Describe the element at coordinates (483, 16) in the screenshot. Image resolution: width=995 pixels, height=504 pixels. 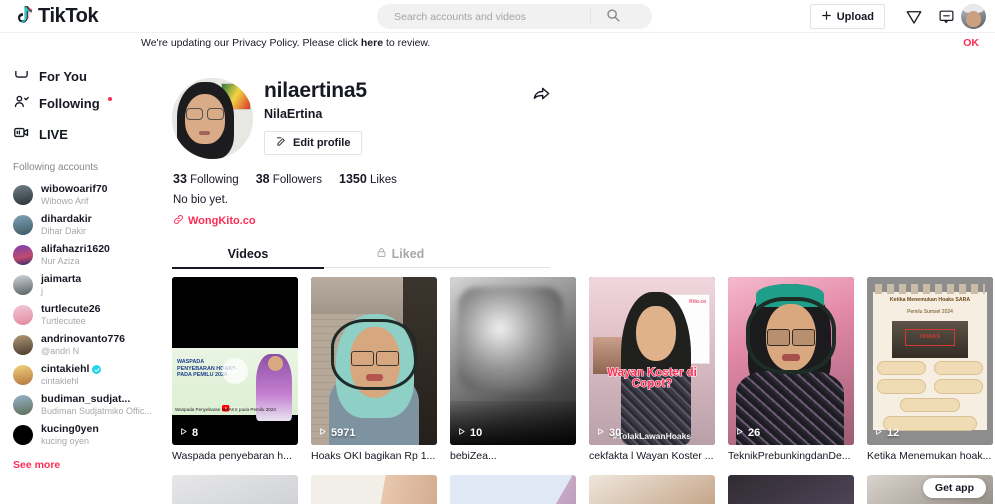
I see `search-input` at that location.